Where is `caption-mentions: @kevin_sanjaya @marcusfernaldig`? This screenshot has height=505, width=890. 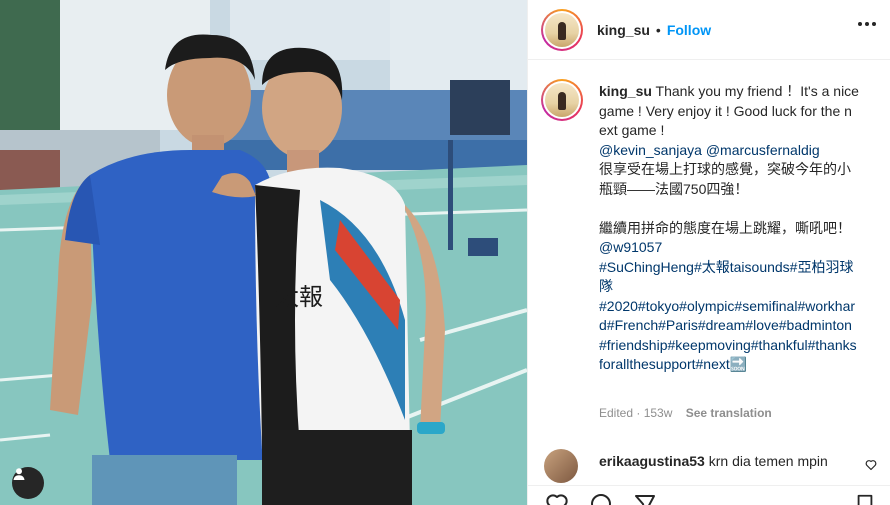 caption-mentions: @kevin_sanjaya @marcusfernaldig is located at coordinates (709, 150).